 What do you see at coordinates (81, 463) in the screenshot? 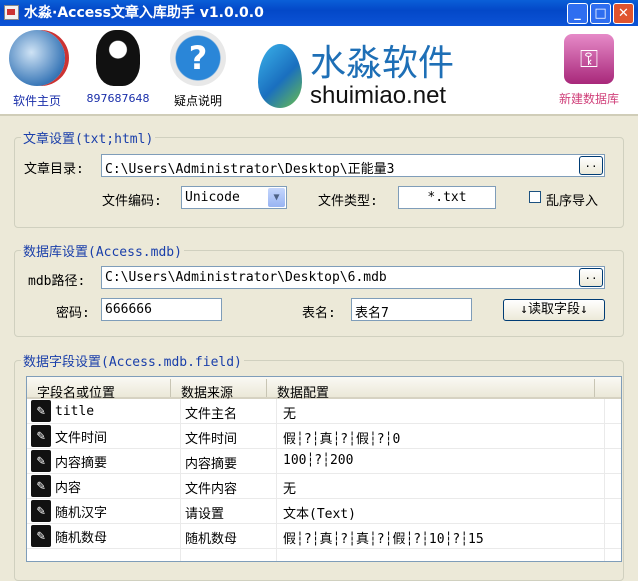
I see `field-name: 内容摘要` at bounding box center [81, 463].